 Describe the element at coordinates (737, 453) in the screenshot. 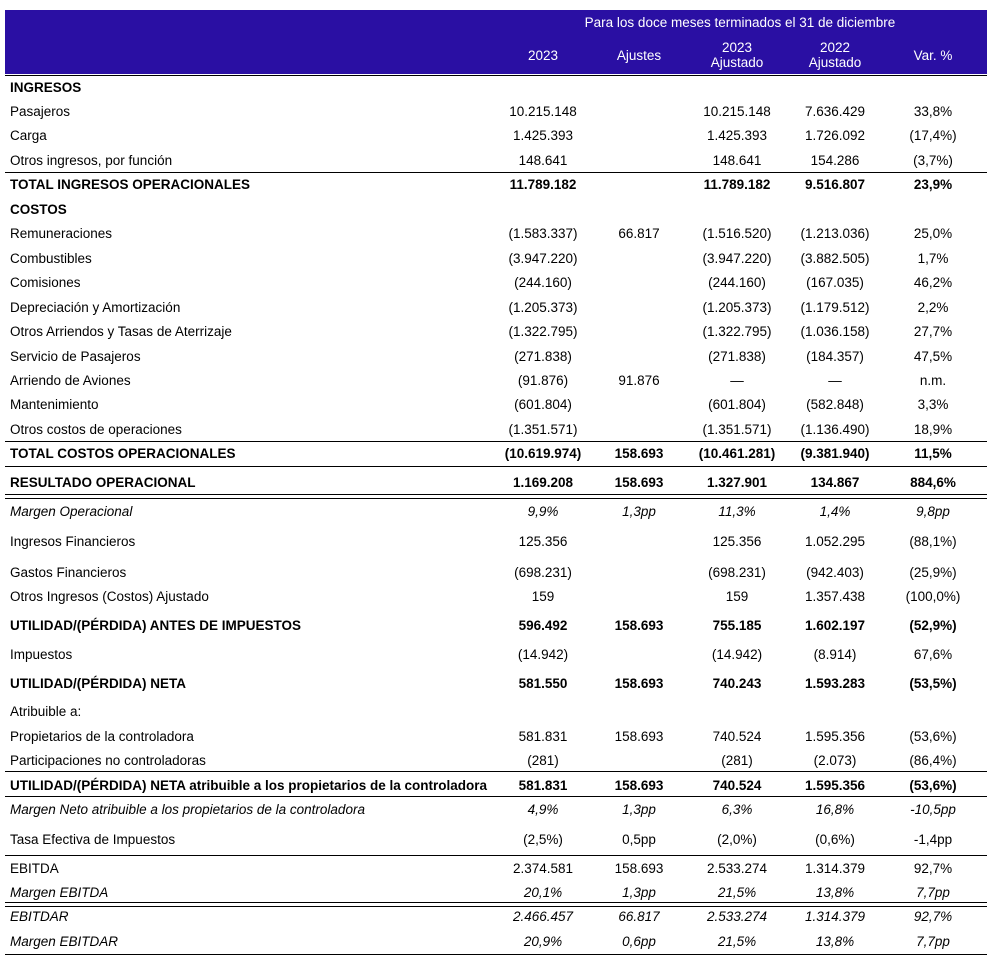

I see `row-value: (10.461.281)` at that location.